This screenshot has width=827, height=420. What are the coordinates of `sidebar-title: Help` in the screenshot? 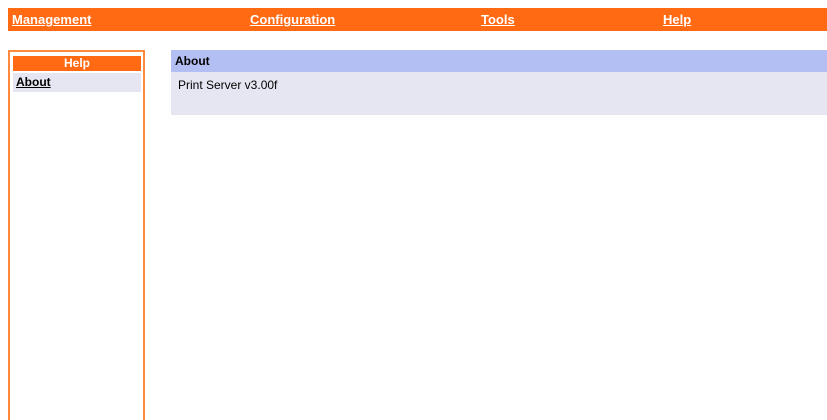 It's located at (77, 63).